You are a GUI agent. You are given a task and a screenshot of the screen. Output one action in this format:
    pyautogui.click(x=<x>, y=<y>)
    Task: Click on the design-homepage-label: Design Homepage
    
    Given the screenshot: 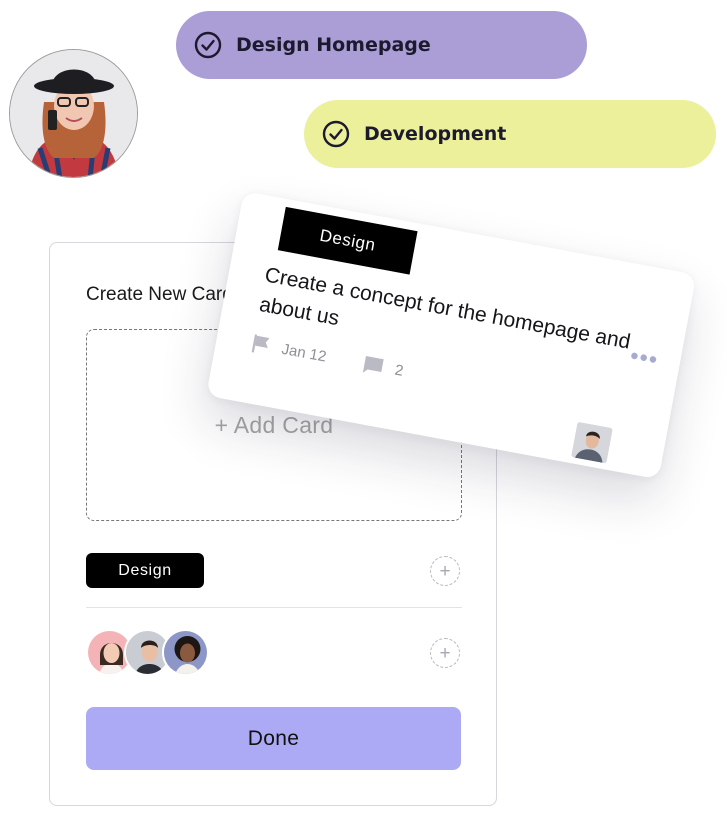 What is the action you would take?
    pyautogui.click(x=333, y=45)
    